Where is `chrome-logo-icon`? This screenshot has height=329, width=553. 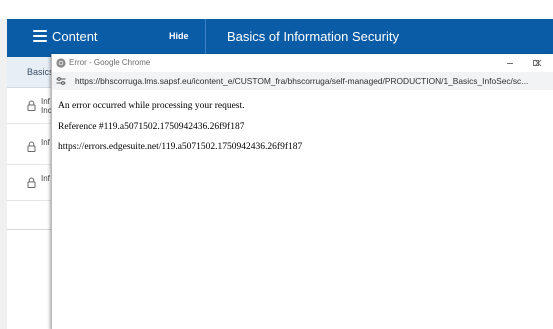
chrome-logo-icon is located at coordinates (61, 63).